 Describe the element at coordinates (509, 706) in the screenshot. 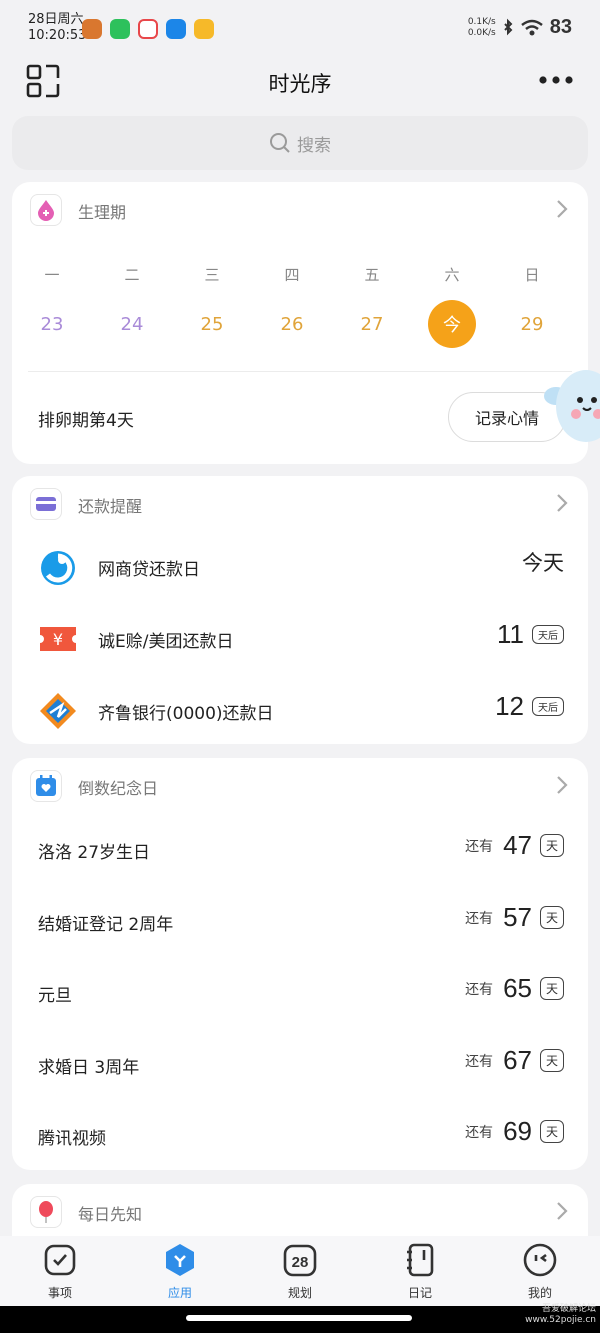

I see `repayment-days: 12` at that location.